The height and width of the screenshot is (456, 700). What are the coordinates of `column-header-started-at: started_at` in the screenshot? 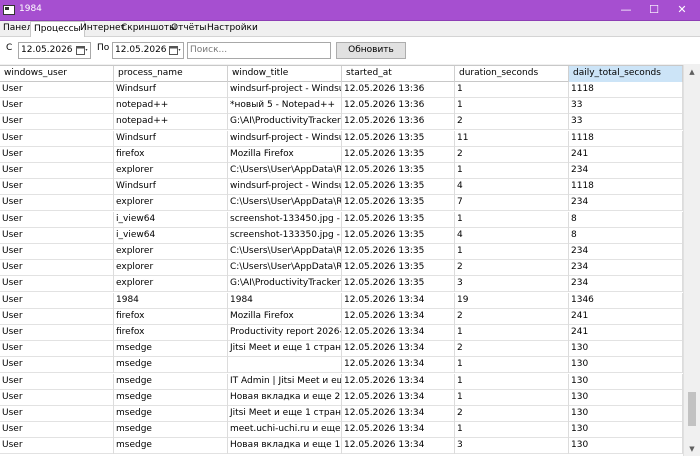 It's located at (398, 74).